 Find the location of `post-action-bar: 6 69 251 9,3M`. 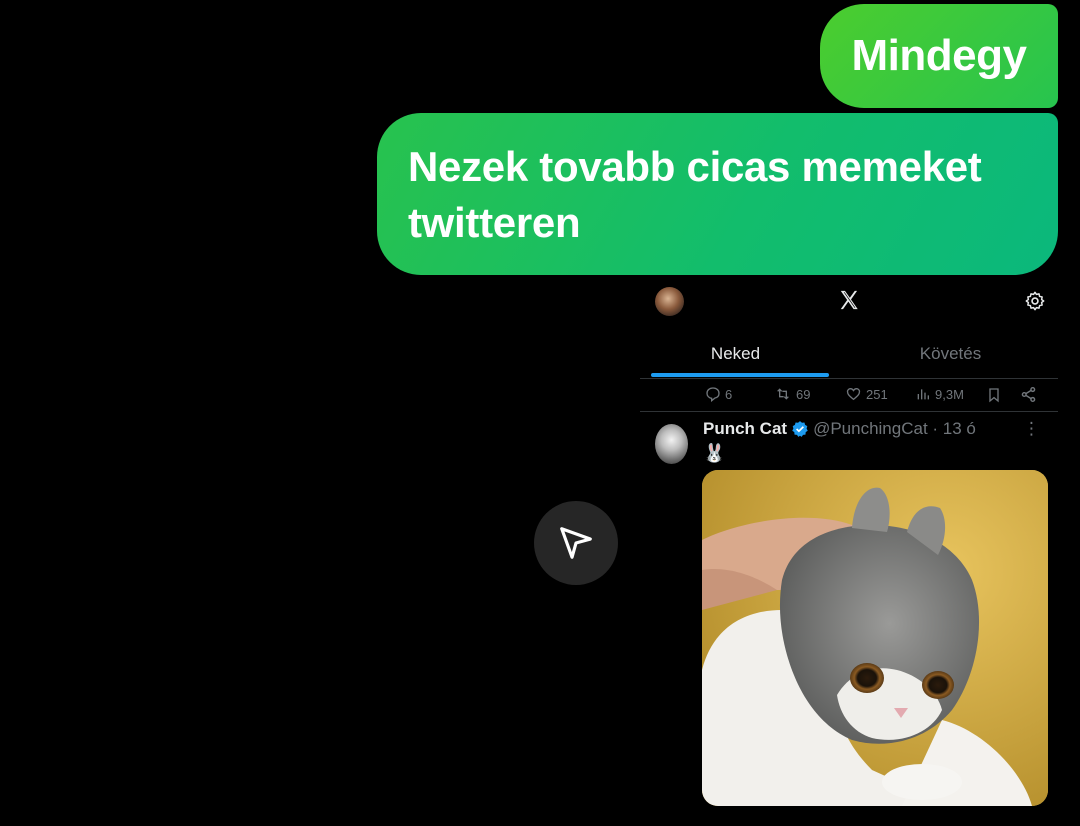

post-action-bar: 6 69 251 9,3M is located at coordinates (849, 396).